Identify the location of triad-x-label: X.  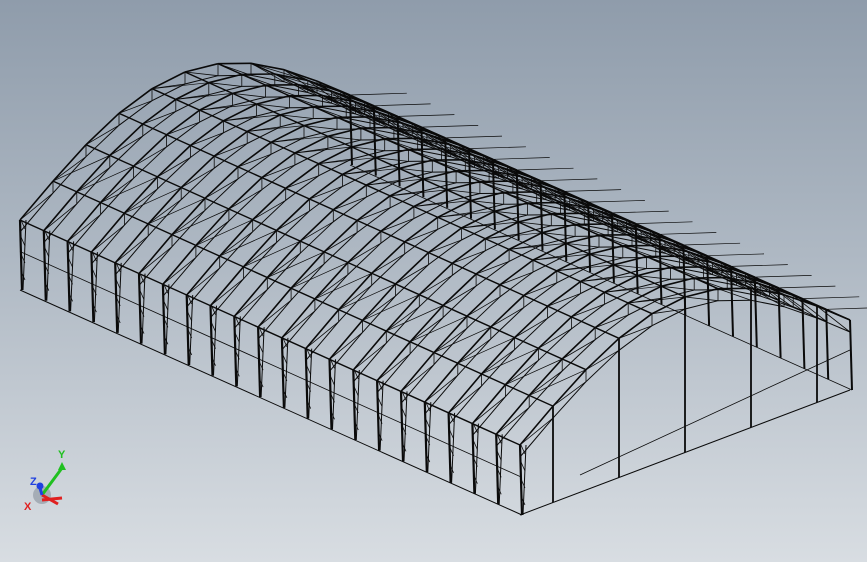
(28, 507).